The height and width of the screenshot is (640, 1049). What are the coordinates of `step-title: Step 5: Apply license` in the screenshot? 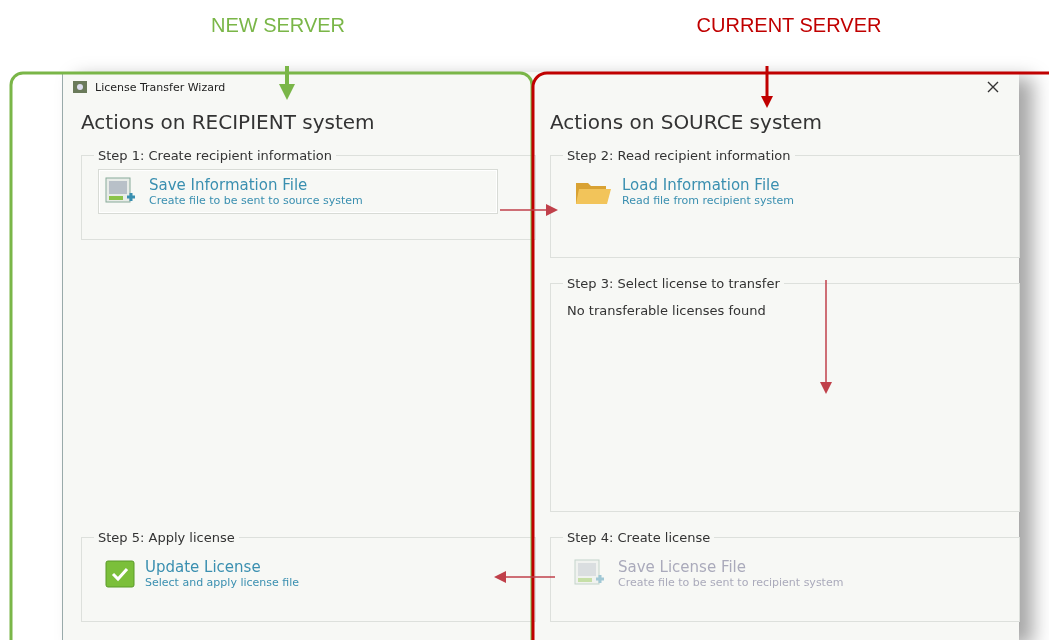 It's located at (166, 537).